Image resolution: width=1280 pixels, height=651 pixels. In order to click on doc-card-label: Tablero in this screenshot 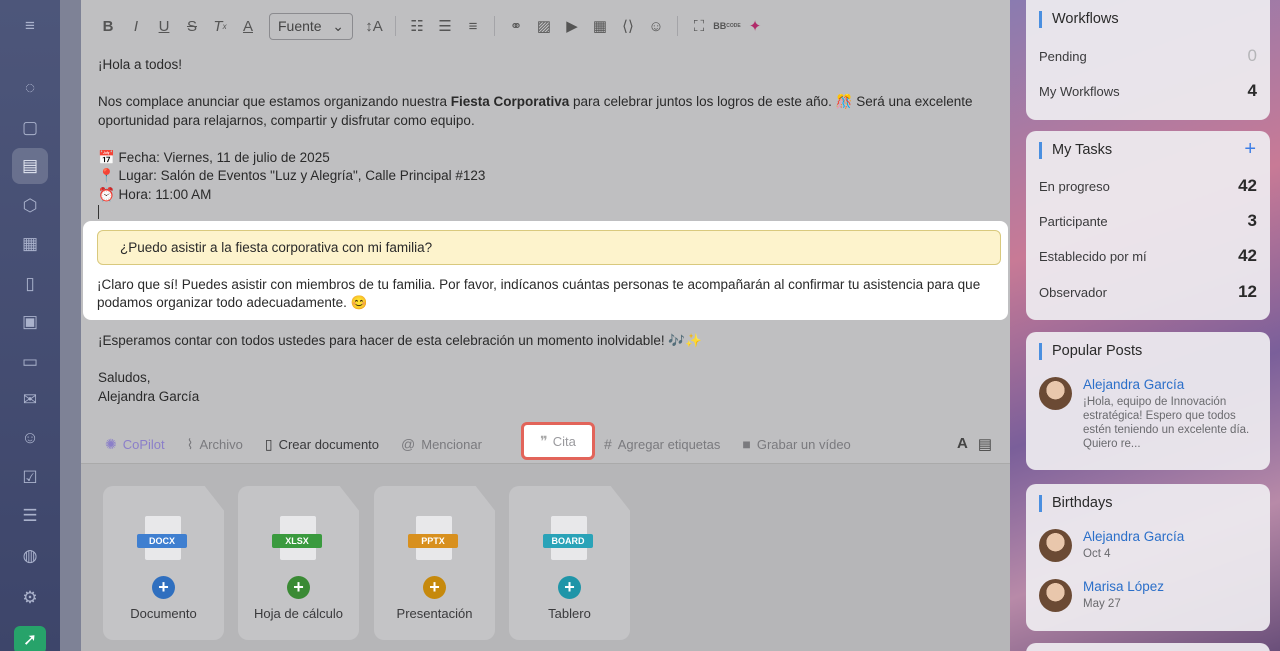, I will do `click(569, 613)`.